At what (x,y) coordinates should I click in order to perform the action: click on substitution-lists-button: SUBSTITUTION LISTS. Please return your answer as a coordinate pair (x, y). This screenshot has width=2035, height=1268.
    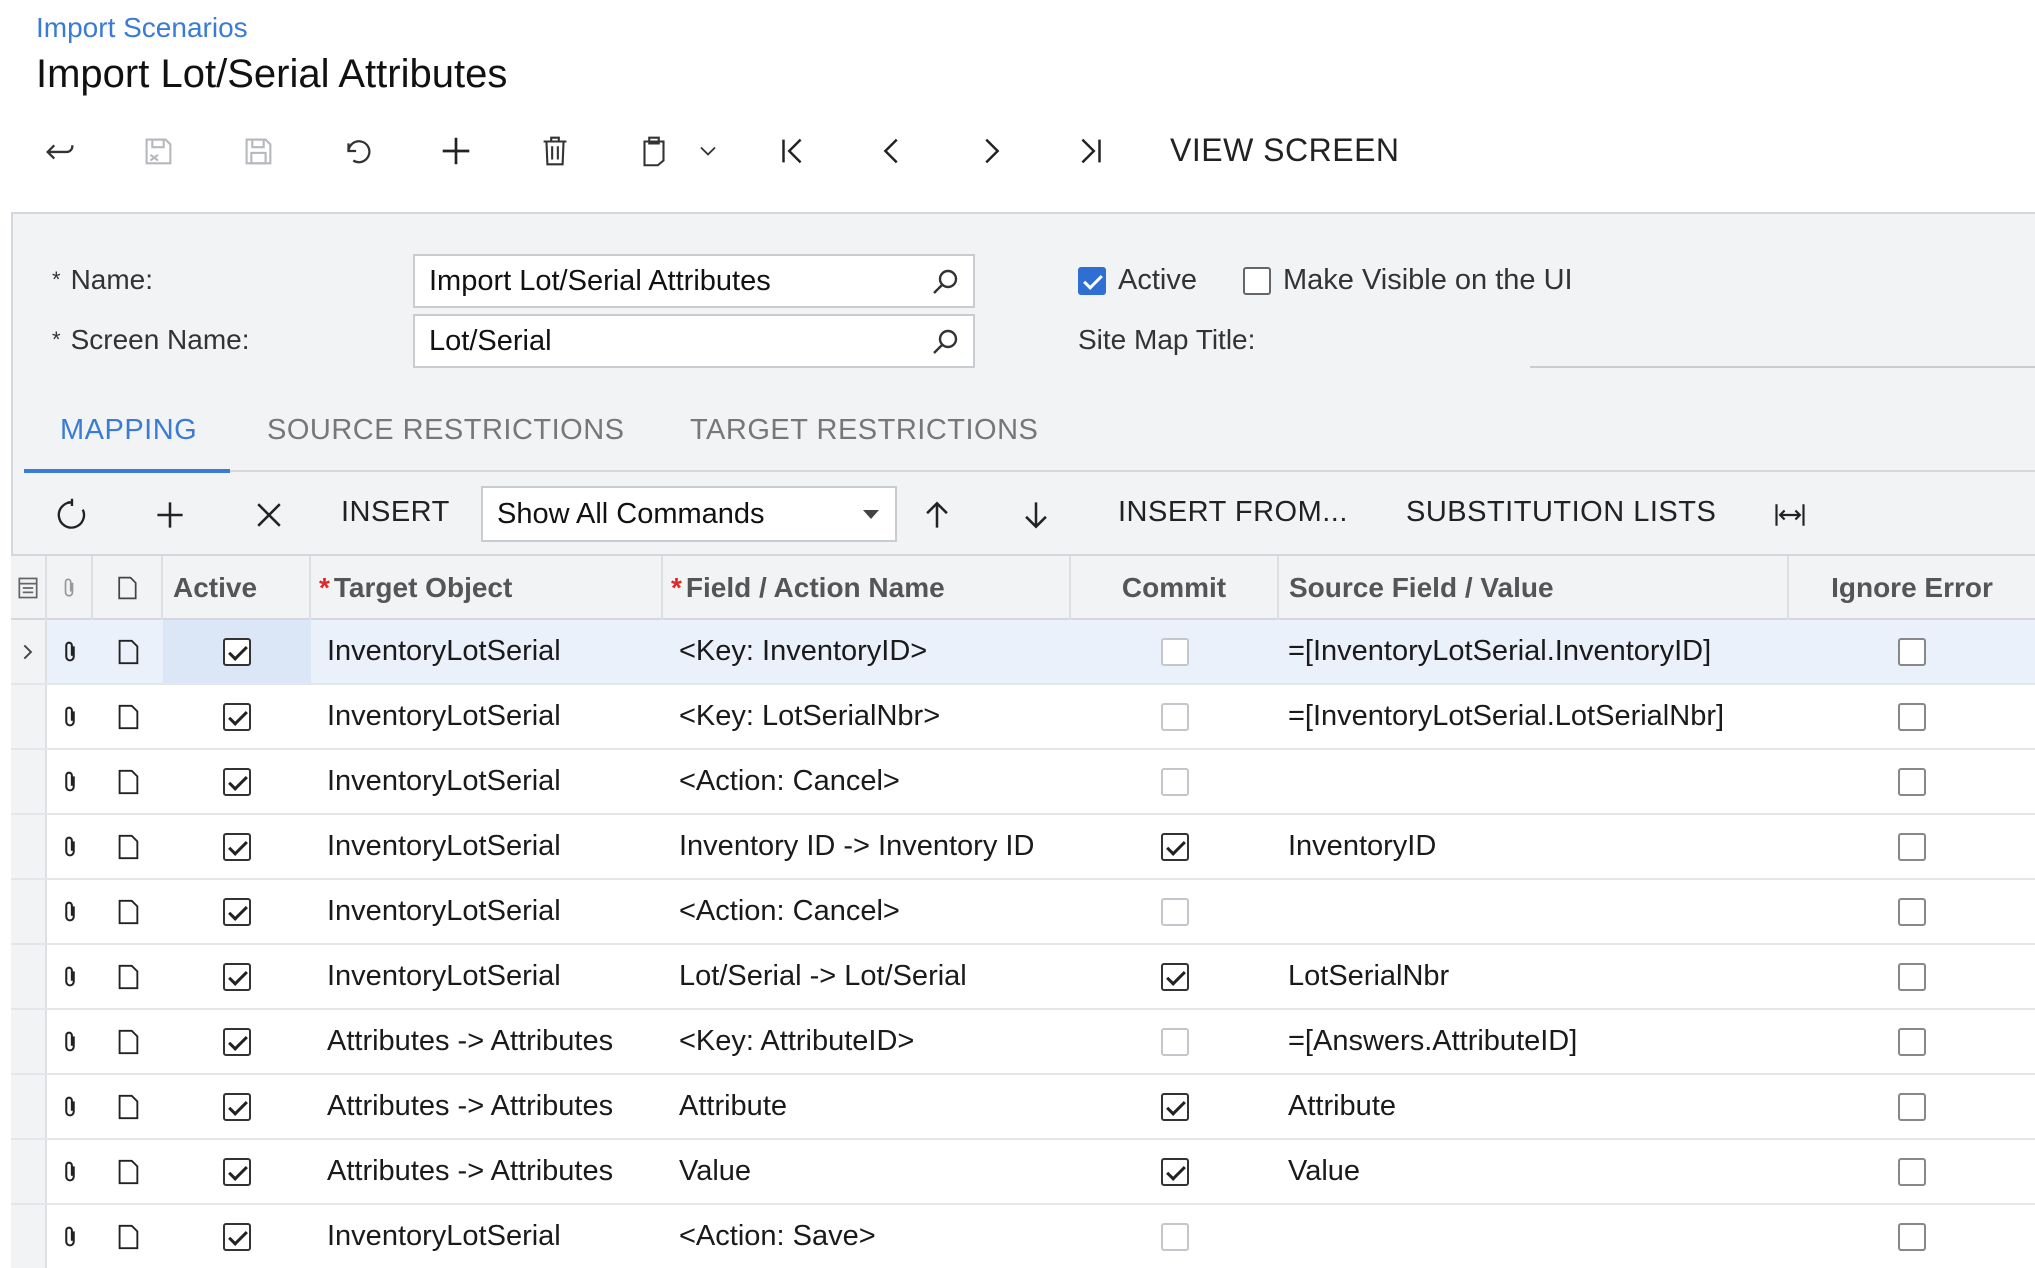
    Looking at the image, I should click on (1561, 512).